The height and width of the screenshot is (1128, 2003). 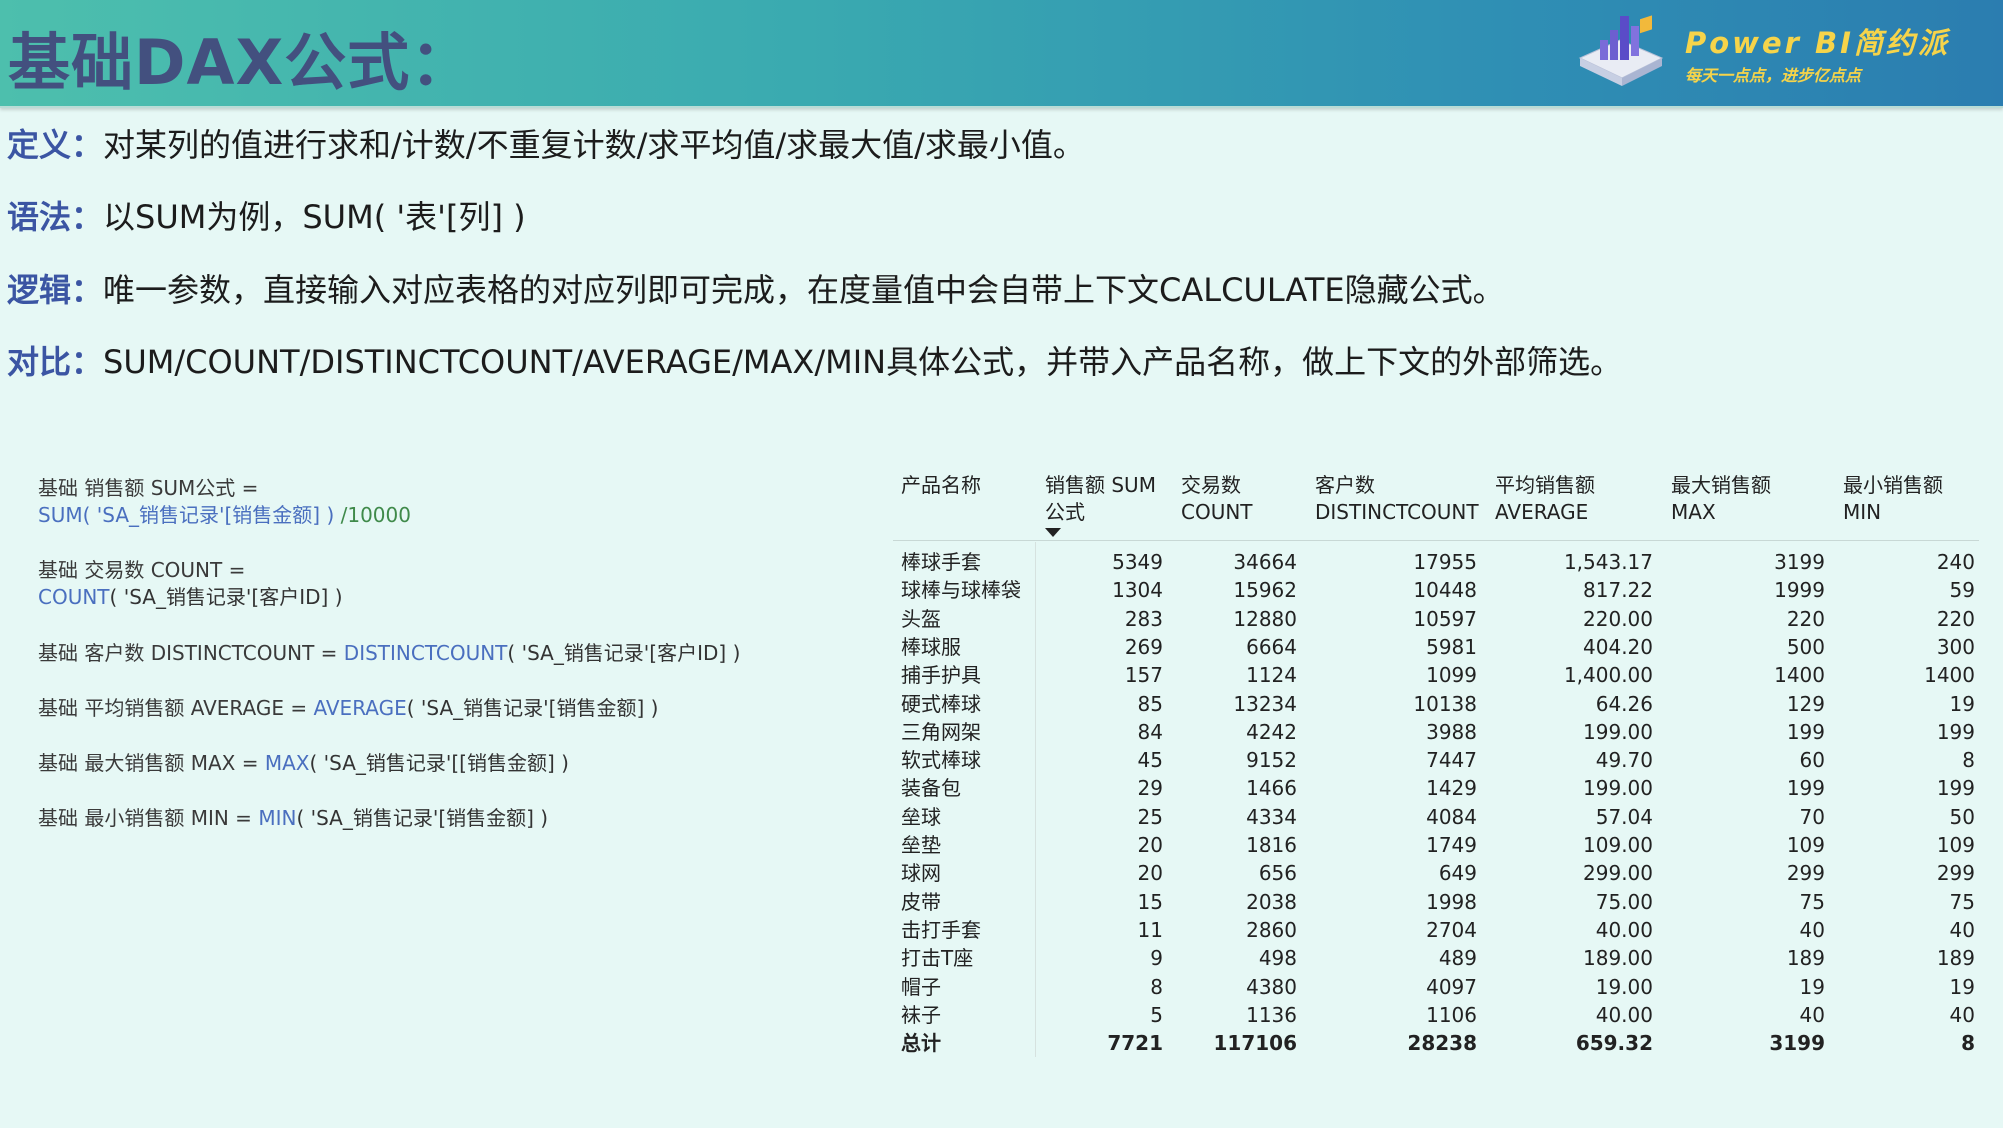 I want to click on syntax-line: 语法：以SUM为例，SUM( '表'[列] ), so click(x=266, y=215).